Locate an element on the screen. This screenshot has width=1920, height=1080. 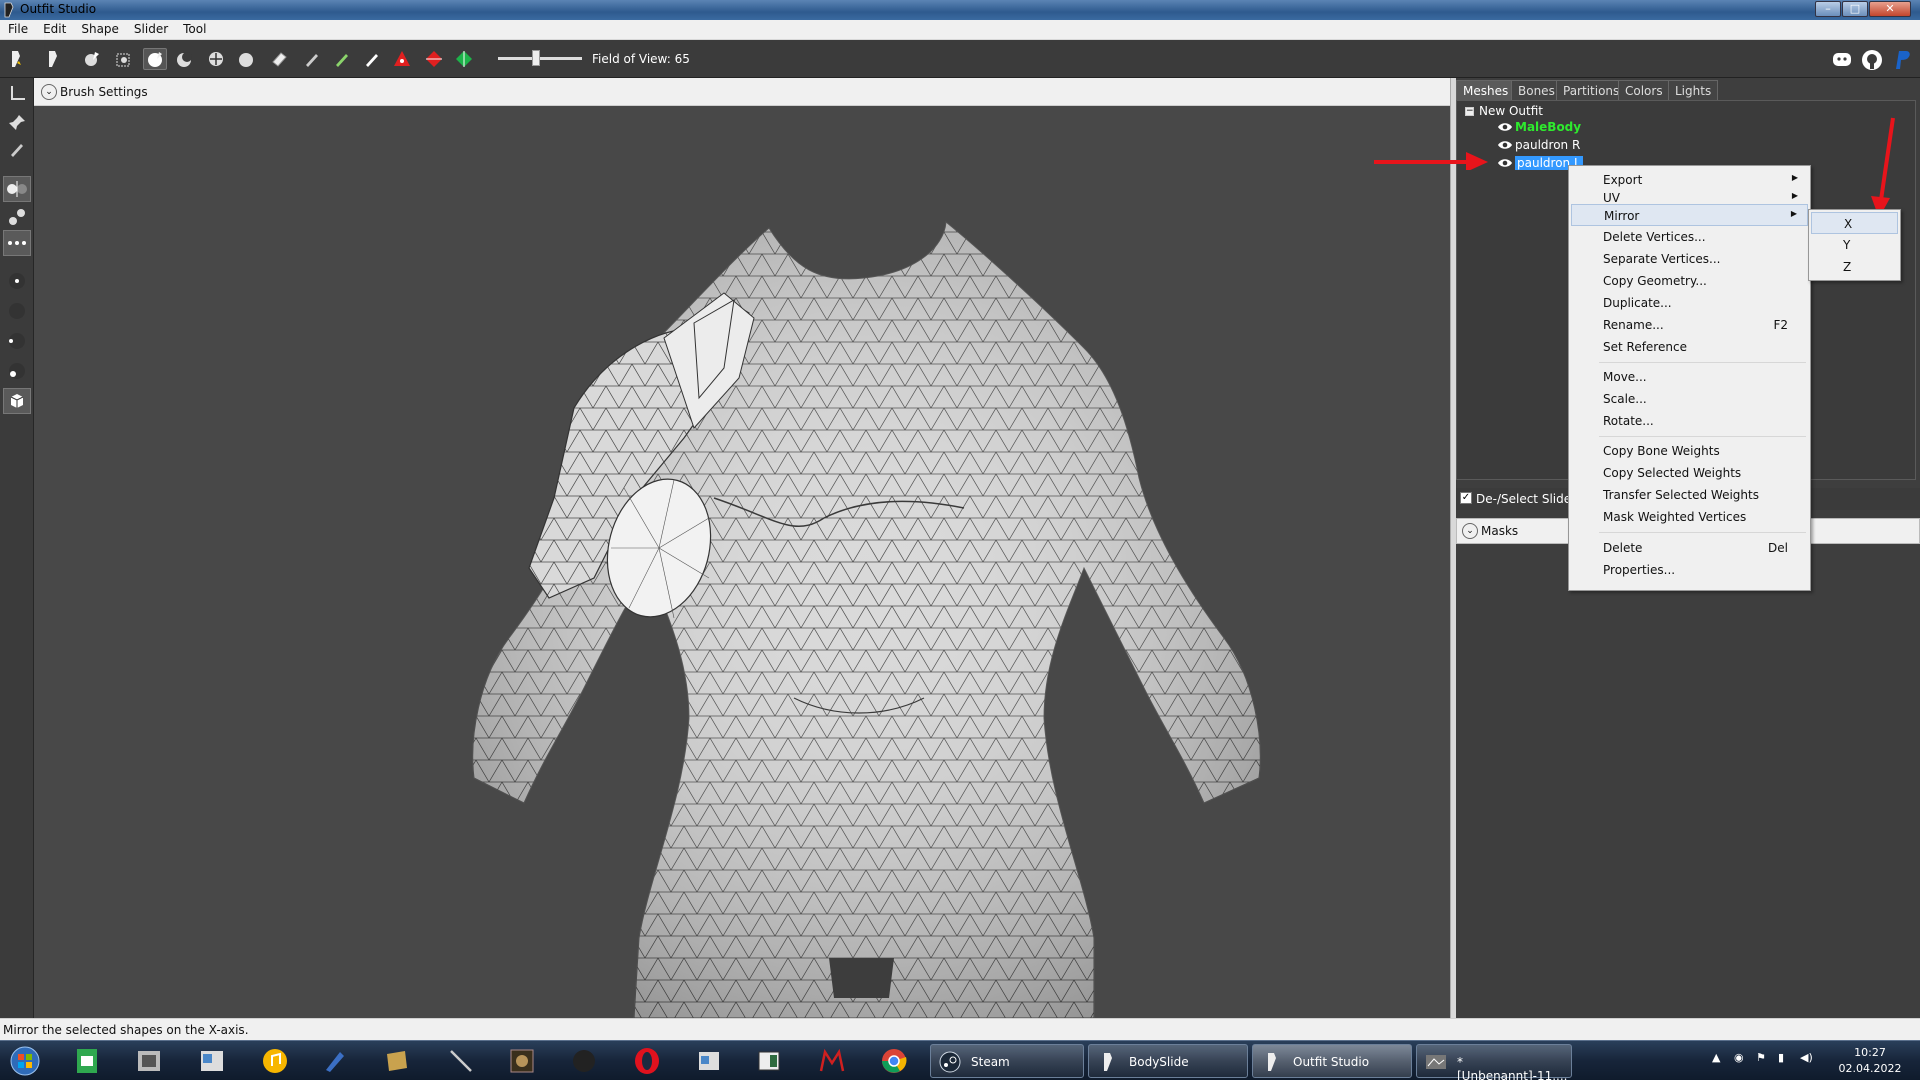
vertex-dots-icon is located at coordinates (17, 243).